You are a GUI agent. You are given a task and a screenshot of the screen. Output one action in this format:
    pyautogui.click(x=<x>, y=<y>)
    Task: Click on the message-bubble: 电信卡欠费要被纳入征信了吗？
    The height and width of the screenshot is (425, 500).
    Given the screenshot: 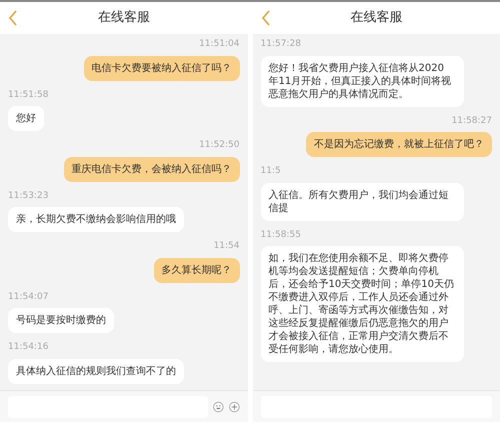 What is the action you would take?
    pyautogui.click(x=162, y=68)
    